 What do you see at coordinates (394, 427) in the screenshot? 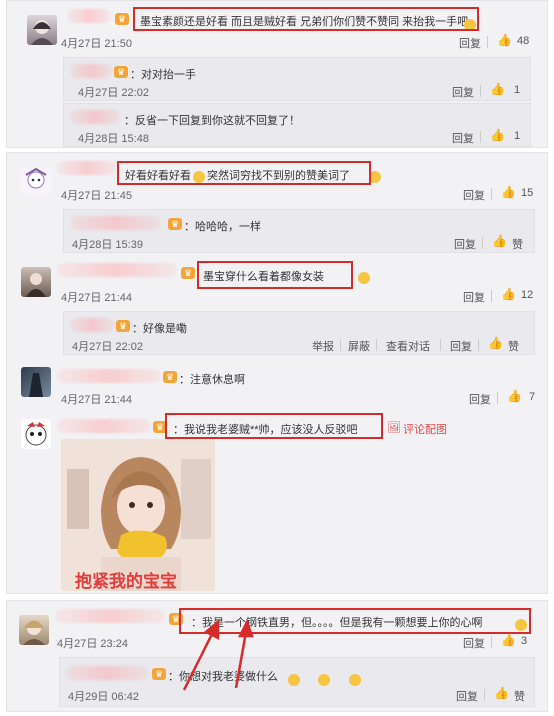
I see `picture-icon: 🖼` at bounding box center [394, 427].